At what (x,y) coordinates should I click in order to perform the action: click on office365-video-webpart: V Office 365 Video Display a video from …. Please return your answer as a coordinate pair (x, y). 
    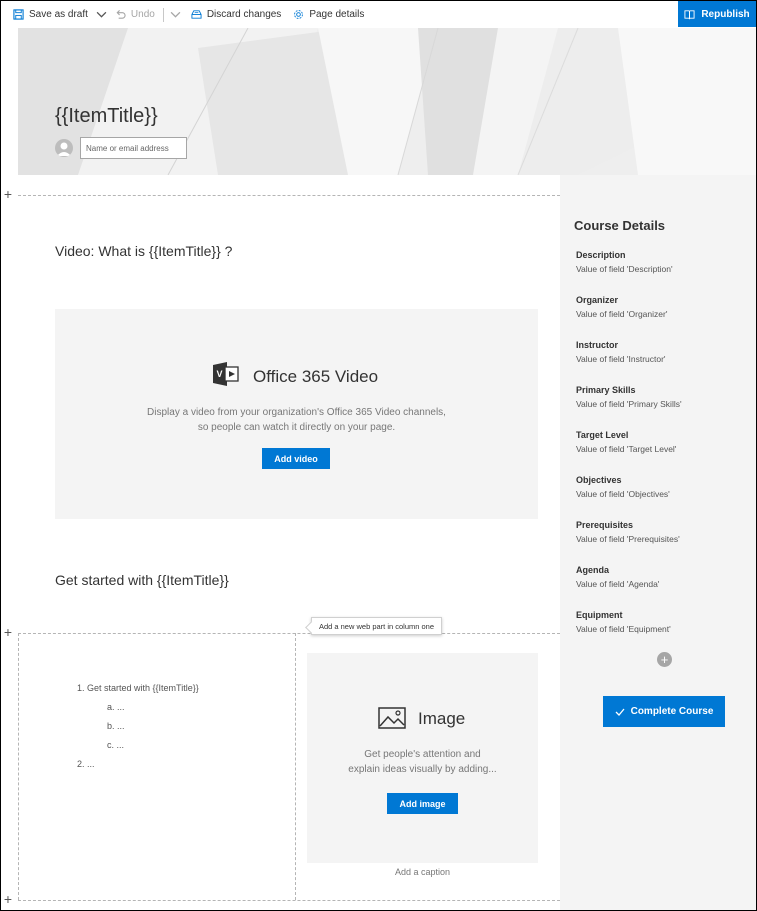
    Looking at the image, I should click on (296, 414).